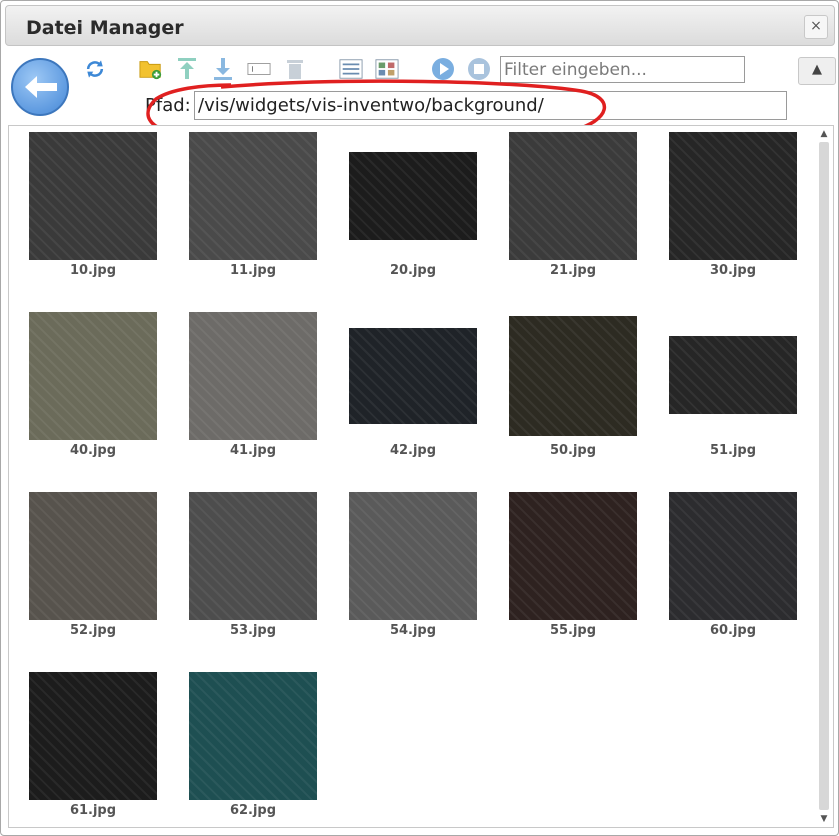 This screenshot has height=836, width=839. Describe the element at coordinates (413, 630) in the screenshot. I see `file-name: 54.jpg` at that location.